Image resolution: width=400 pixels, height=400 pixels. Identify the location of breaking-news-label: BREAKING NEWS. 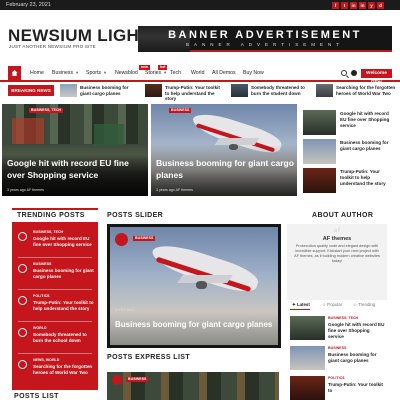
(31, 90).